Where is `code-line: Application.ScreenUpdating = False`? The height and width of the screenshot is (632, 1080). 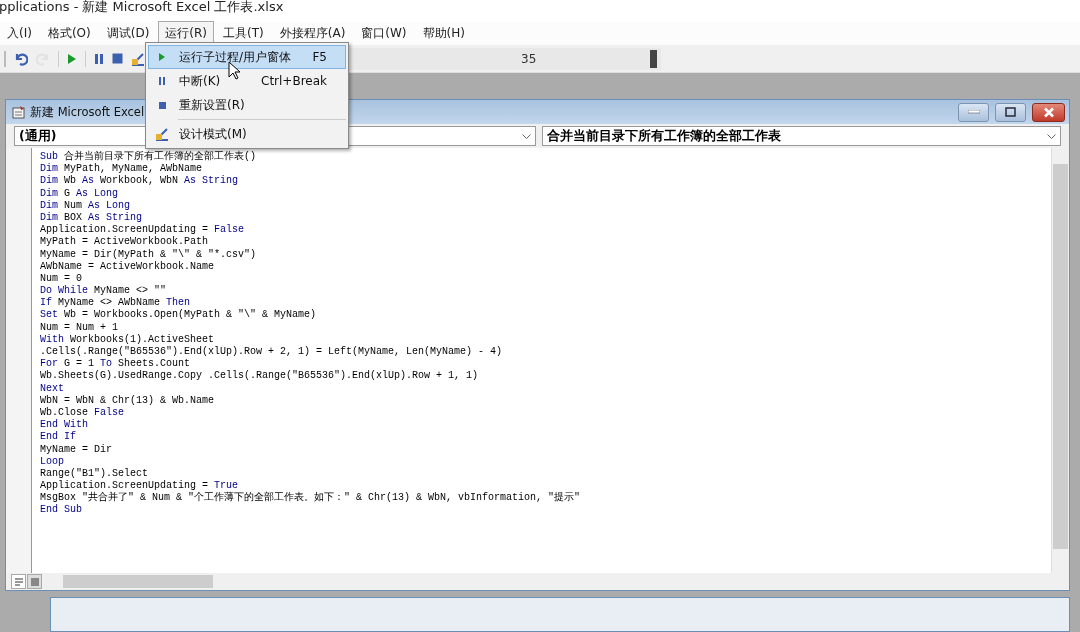 code-line: Application.ScreenUpdating = False is located at coordinates (143, 230).